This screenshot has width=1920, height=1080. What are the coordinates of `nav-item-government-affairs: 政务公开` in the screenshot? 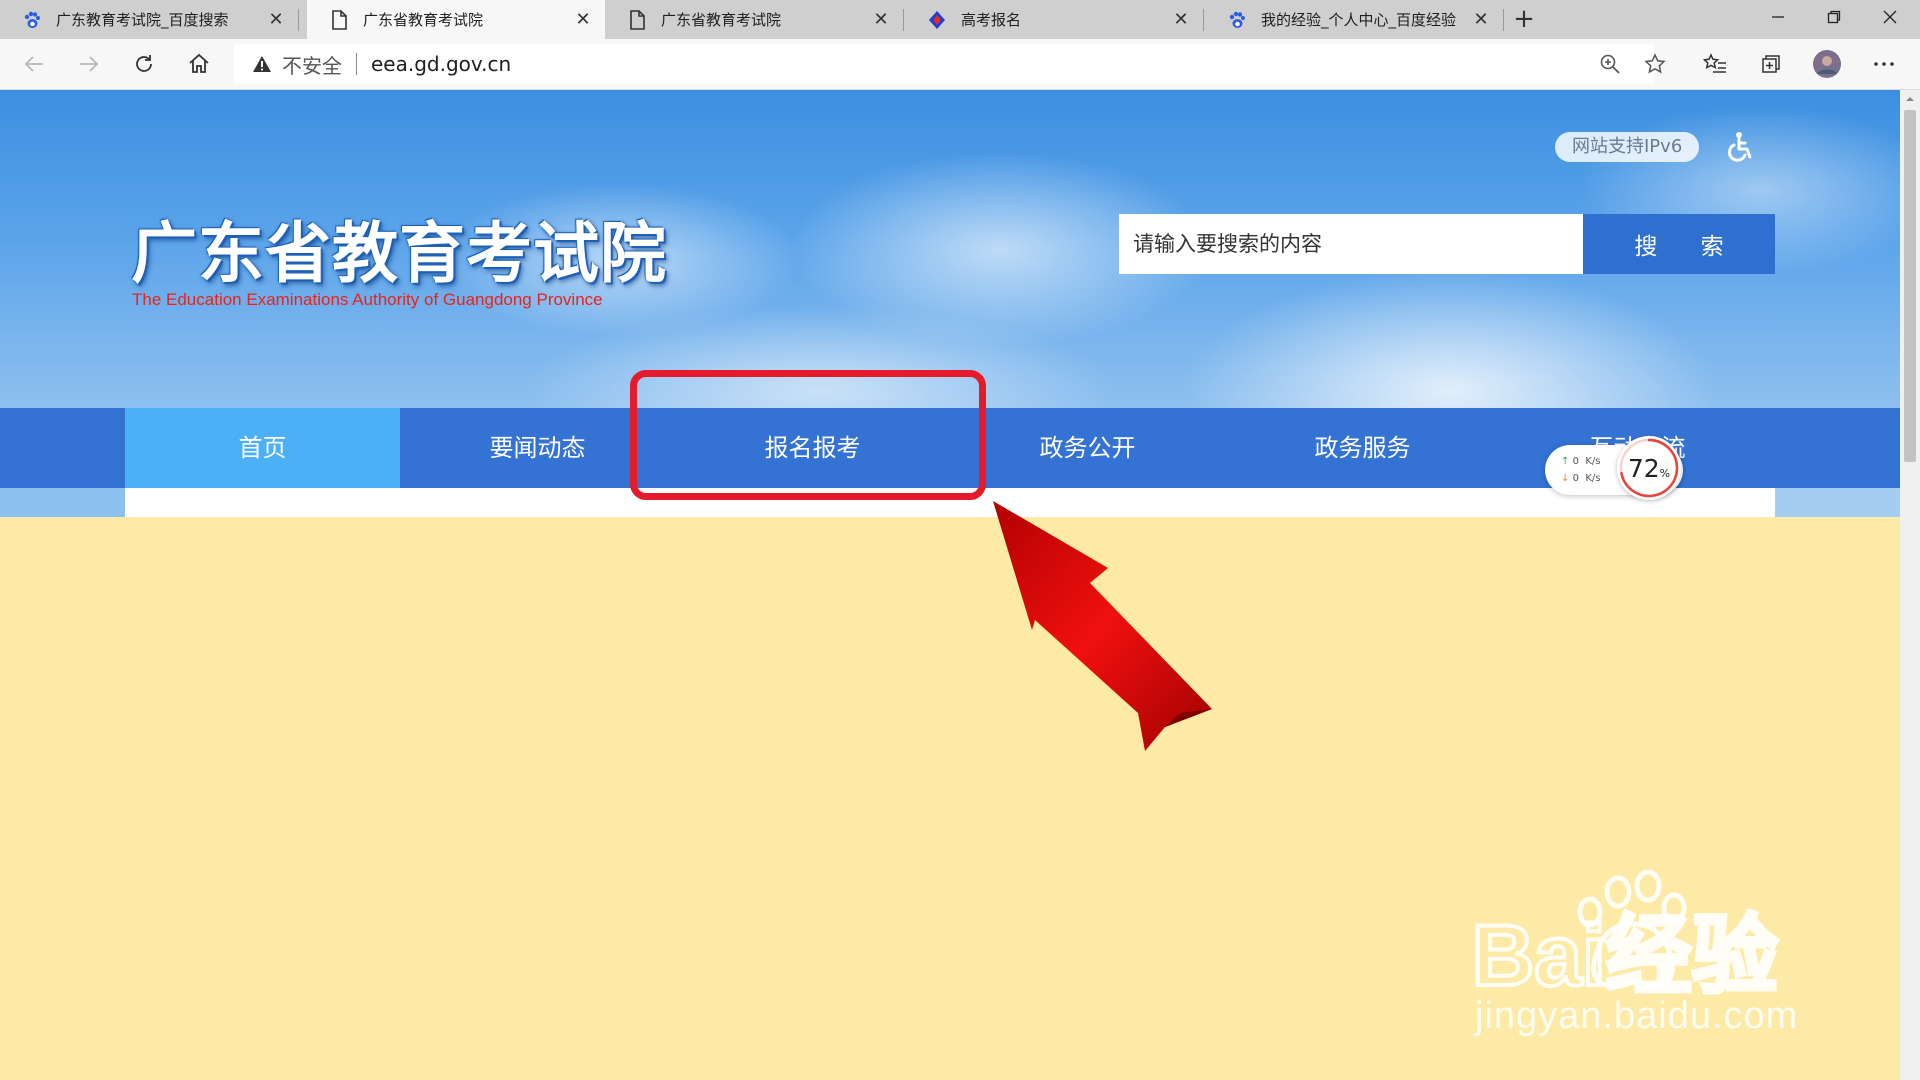 It's located at (1087, 448).